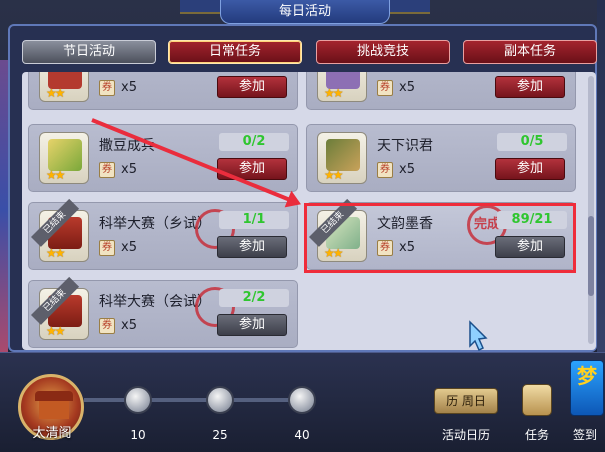 The width and height of the screenshot is (605, 452). What do you see at coordinates (254, 220) in the screenshot?
I see `task-progress: 1/1` at bounding box center [254, 220].